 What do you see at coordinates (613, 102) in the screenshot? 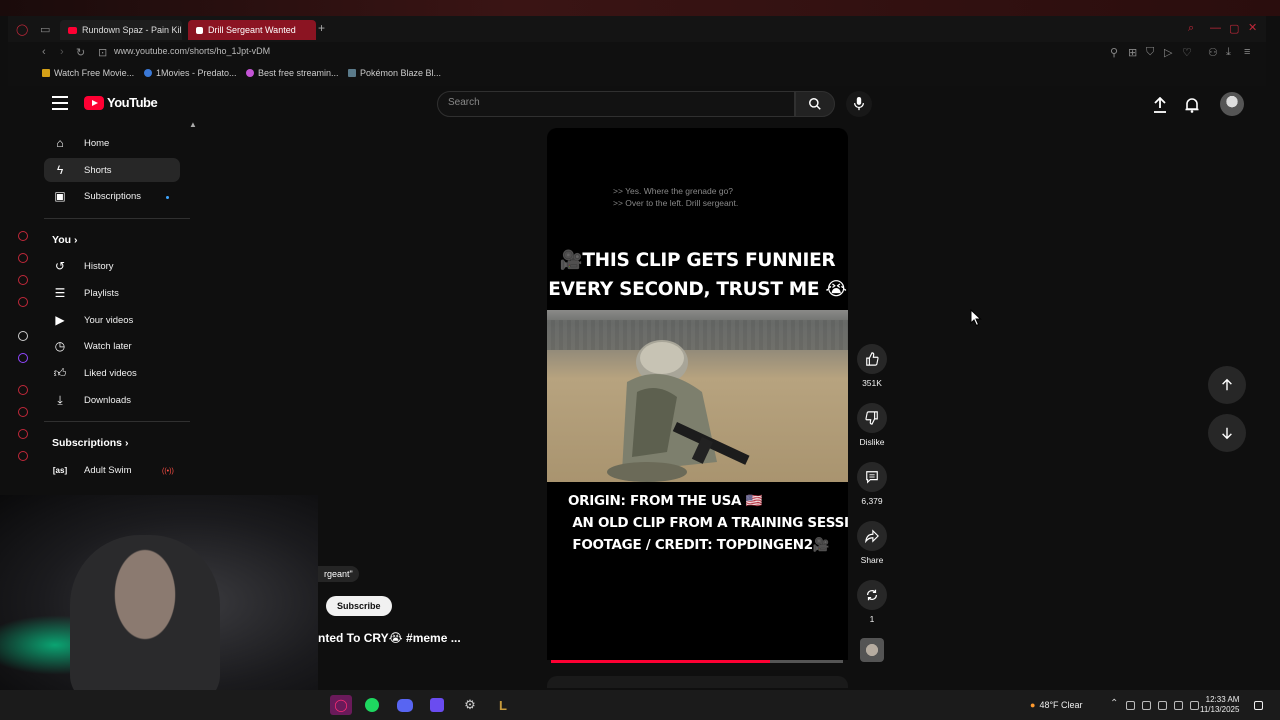
I see `search-input` at bounding box center [613, 102].